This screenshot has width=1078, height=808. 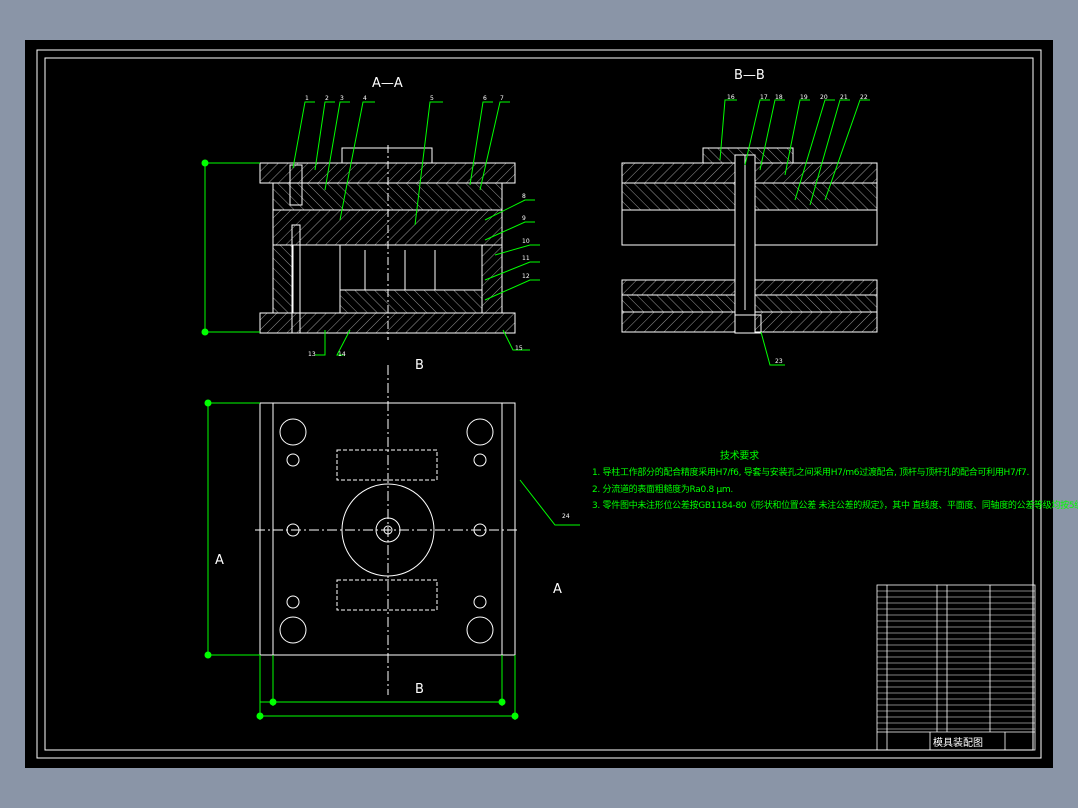 I want to click on part-label: 2, so click(x=327, y=98).